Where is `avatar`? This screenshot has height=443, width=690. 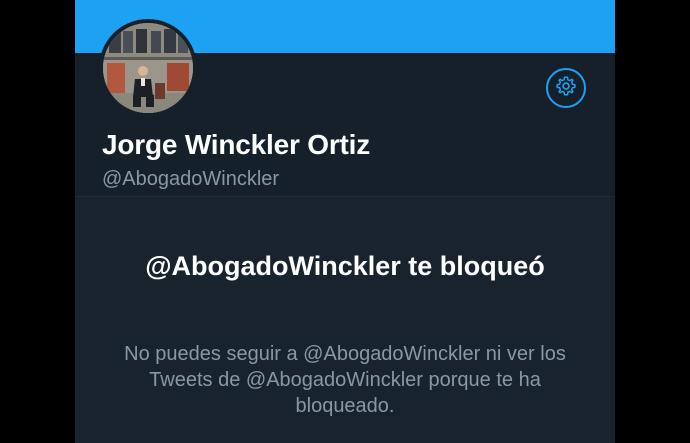 avatar is located at coordinates (148, 68).